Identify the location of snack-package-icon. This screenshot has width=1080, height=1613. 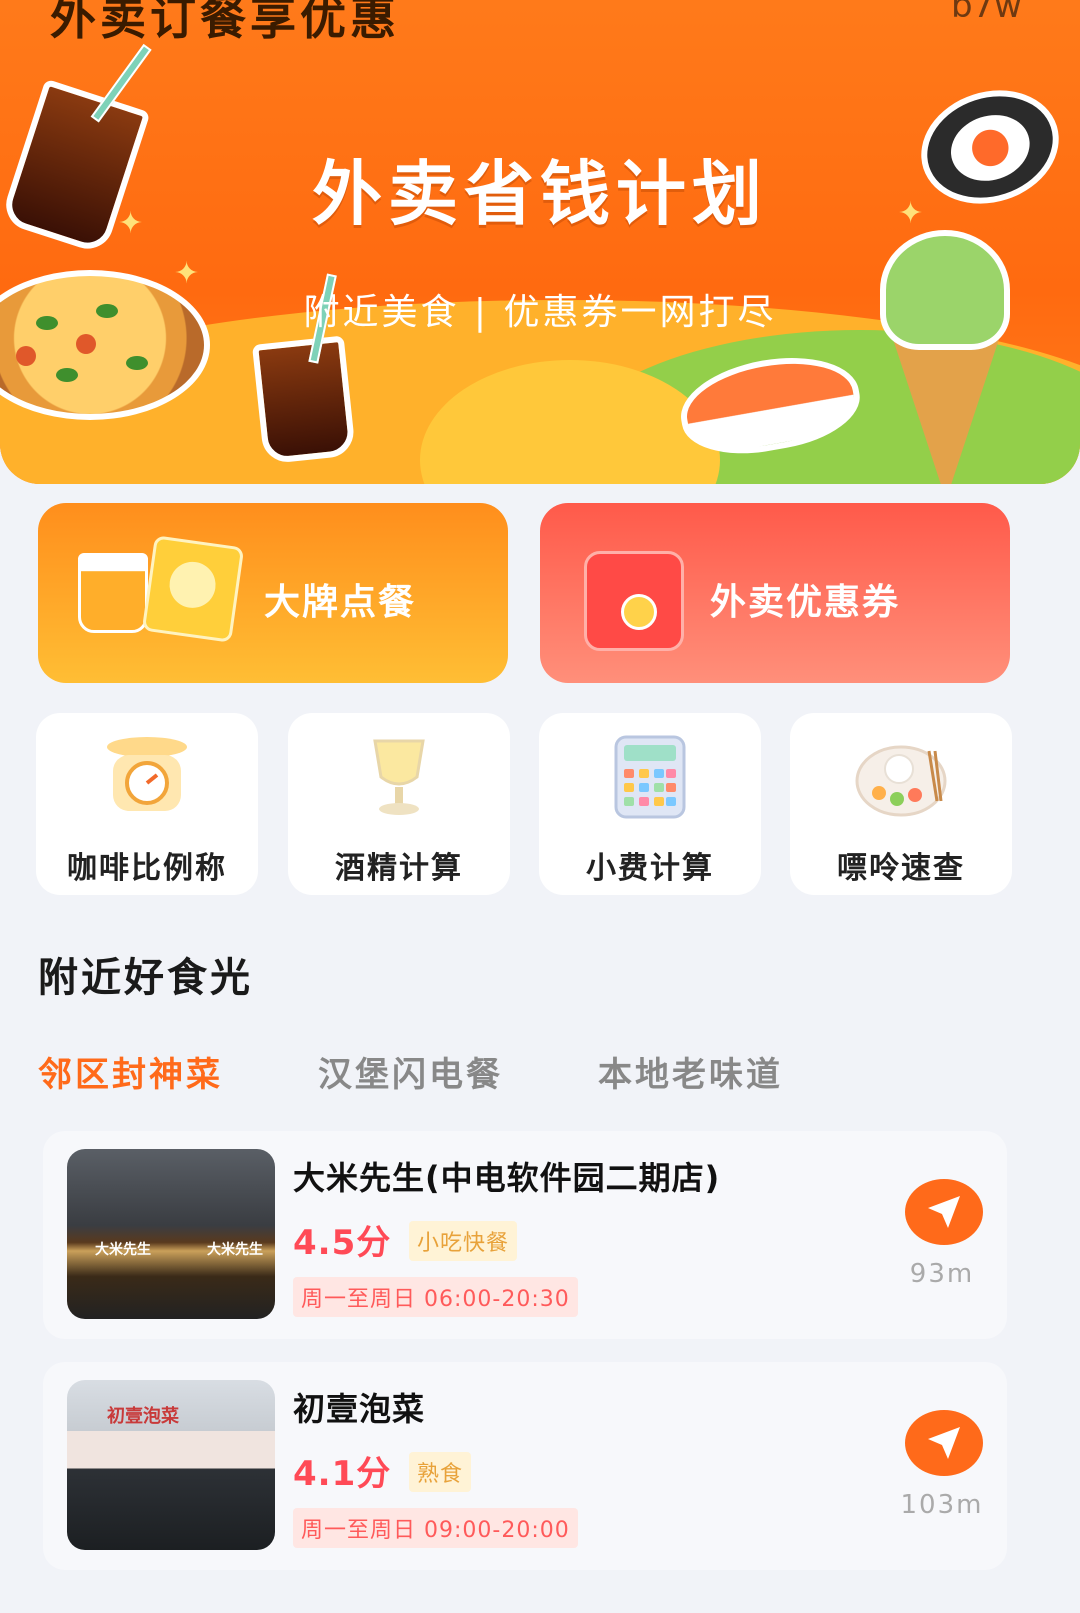
(113, 593).